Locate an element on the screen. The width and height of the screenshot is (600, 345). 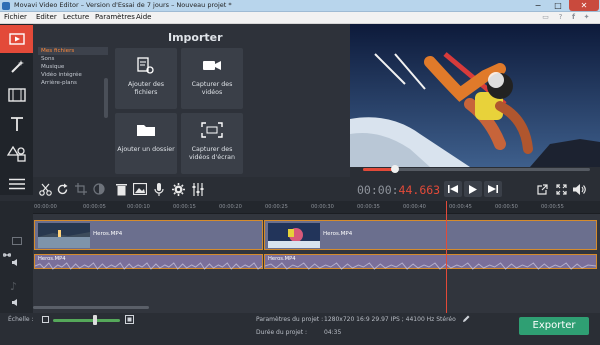
help-icon: ? is located at coordinates (560, 17).